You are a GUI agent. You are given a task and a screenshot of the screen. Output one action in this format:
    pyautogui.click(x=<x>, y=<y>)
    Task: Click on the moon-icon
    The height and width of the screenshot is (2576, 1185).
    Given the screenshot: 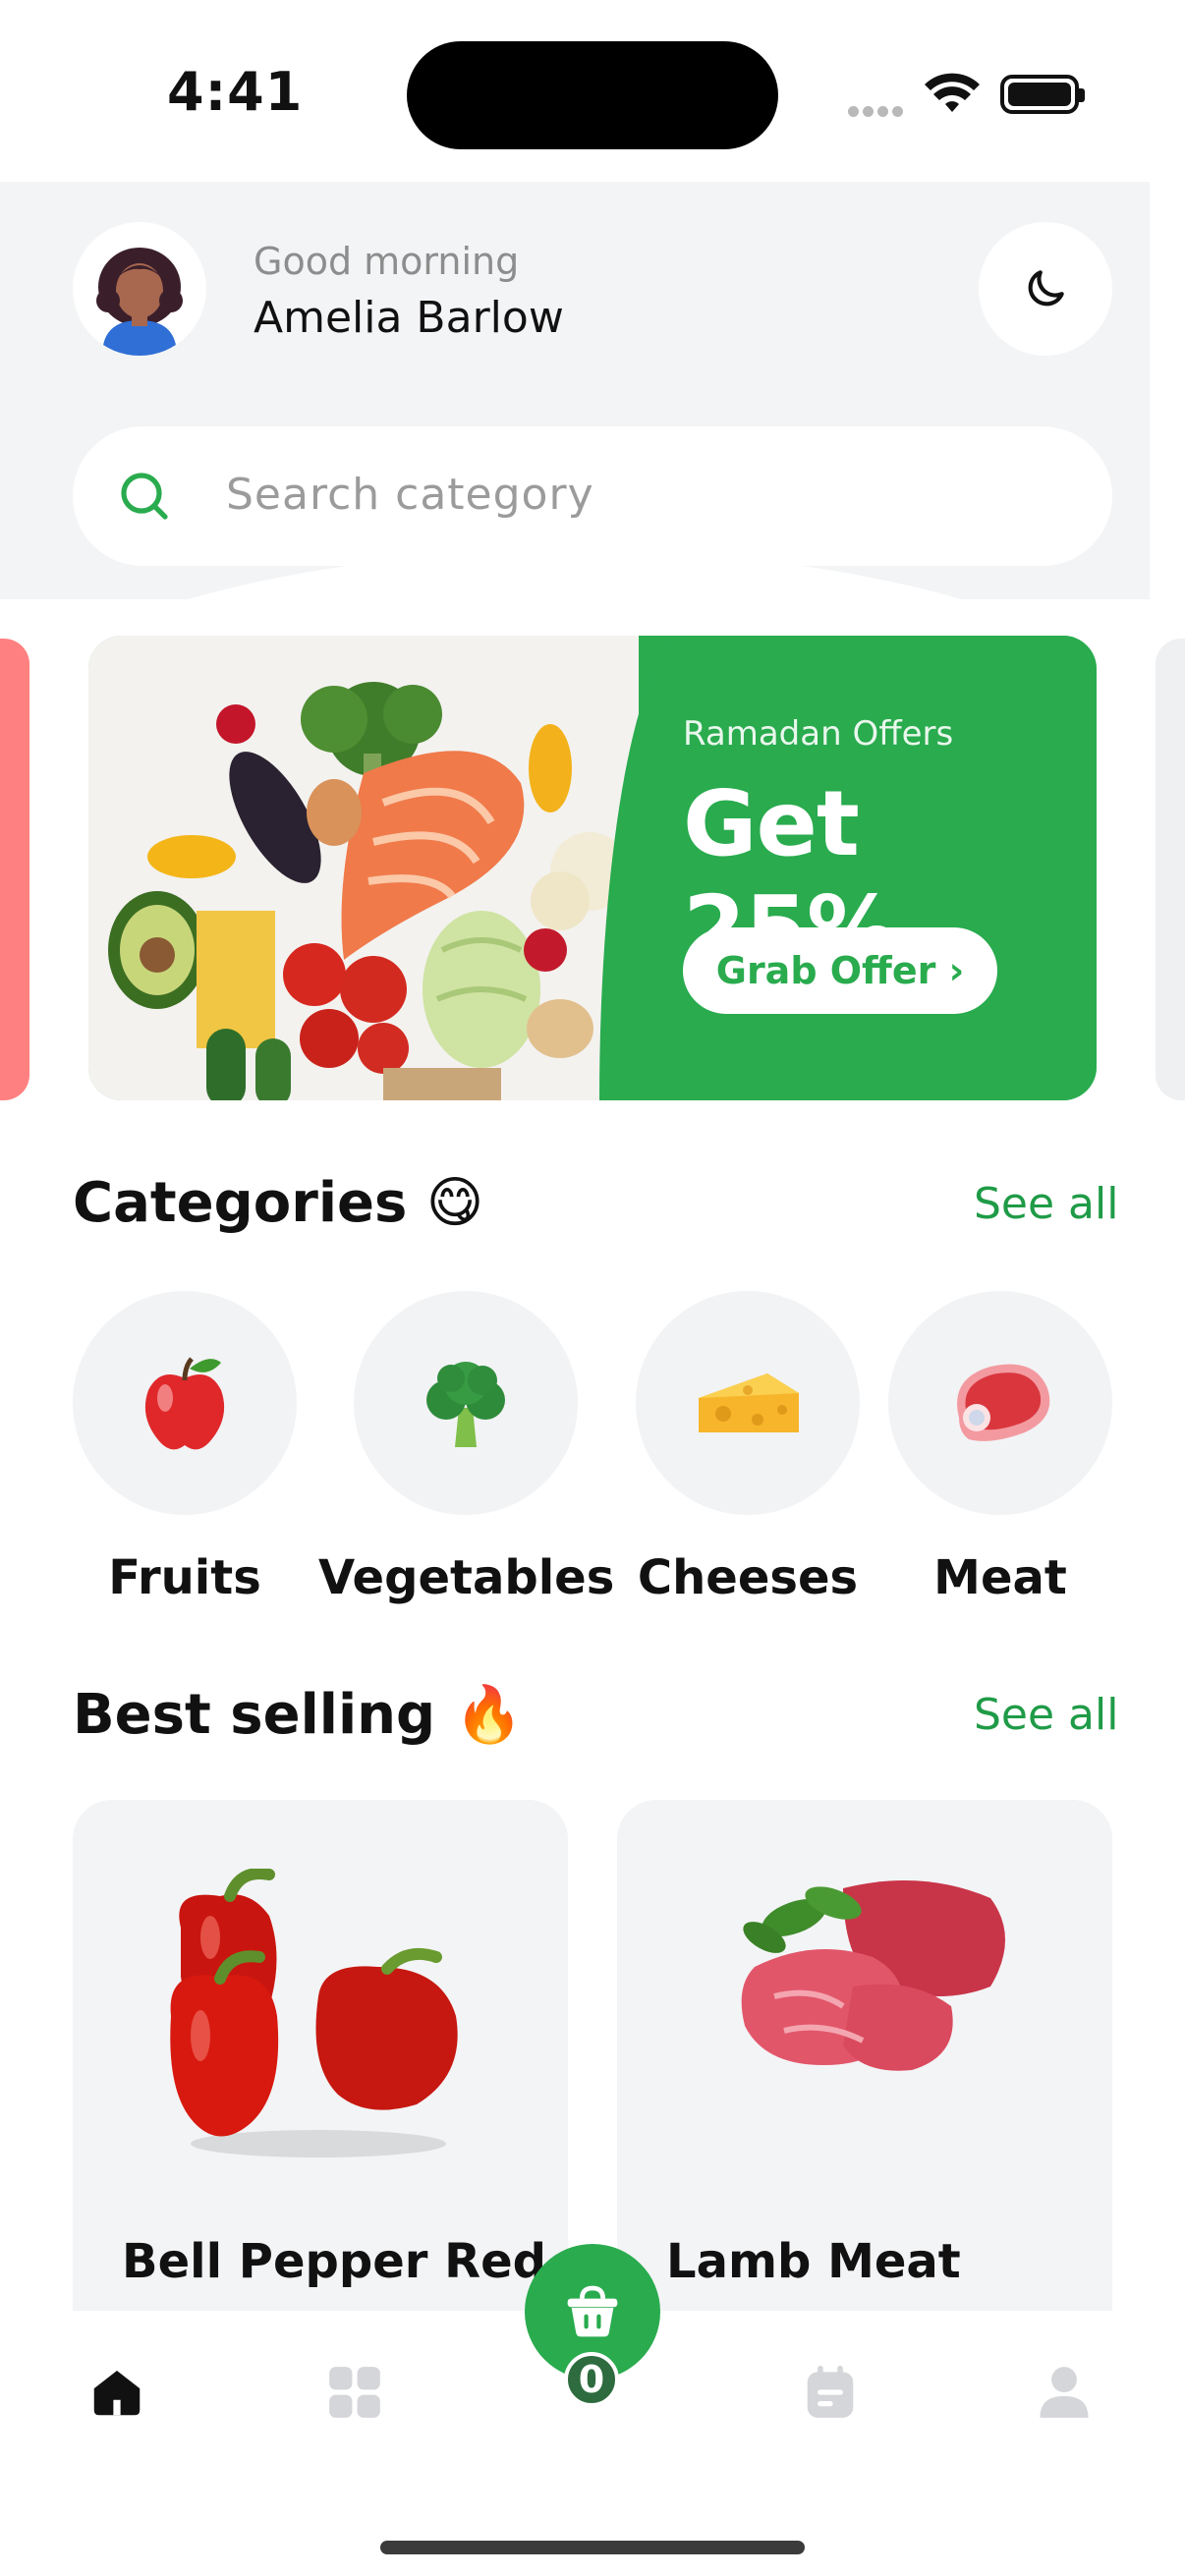 What is the action you would take?
    pyautogui.click(x=1046, y=288)
    